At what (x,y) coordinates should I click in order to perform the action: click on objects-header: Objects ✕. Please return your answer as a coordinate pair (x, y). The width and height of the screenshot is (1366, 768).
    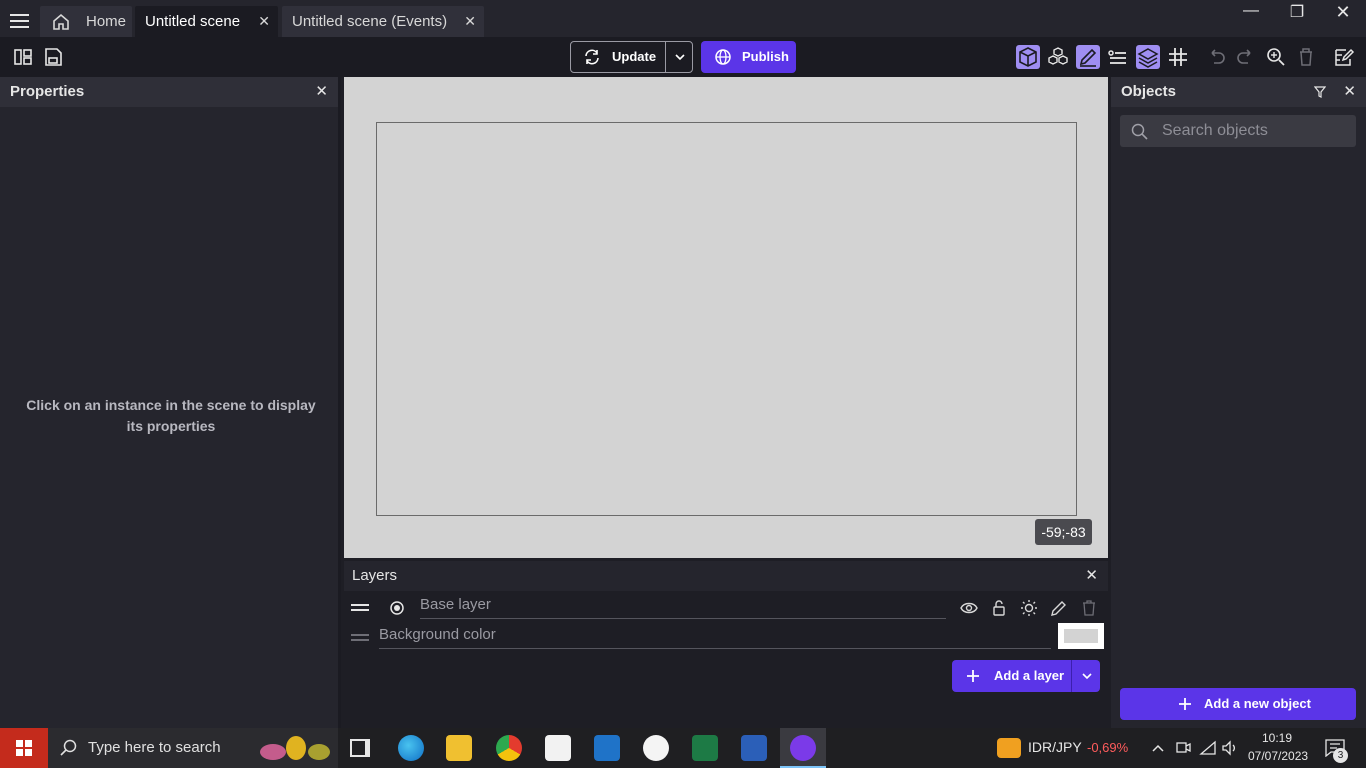
    Looking at the image, I should click on (1238, 92).